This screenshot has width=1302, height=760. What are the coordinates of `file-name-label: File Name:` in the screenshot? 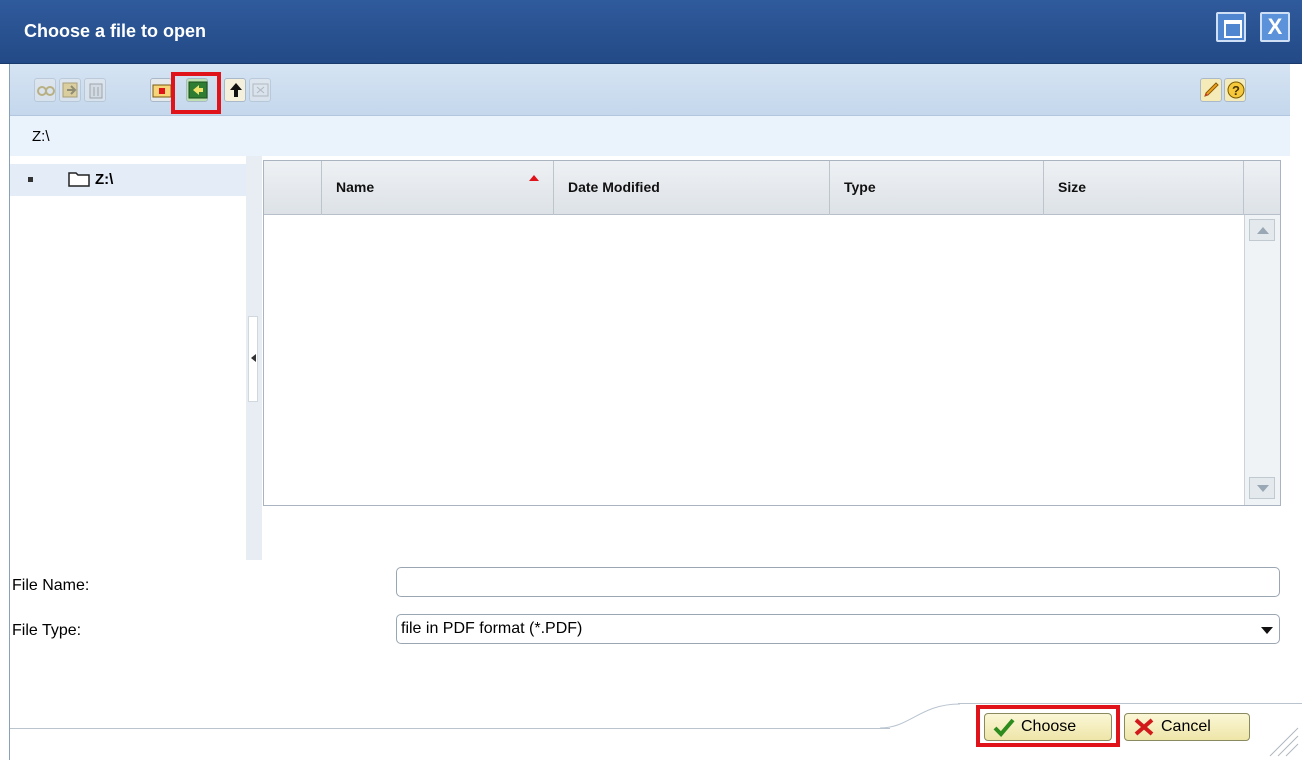 It's located at (51, 585).